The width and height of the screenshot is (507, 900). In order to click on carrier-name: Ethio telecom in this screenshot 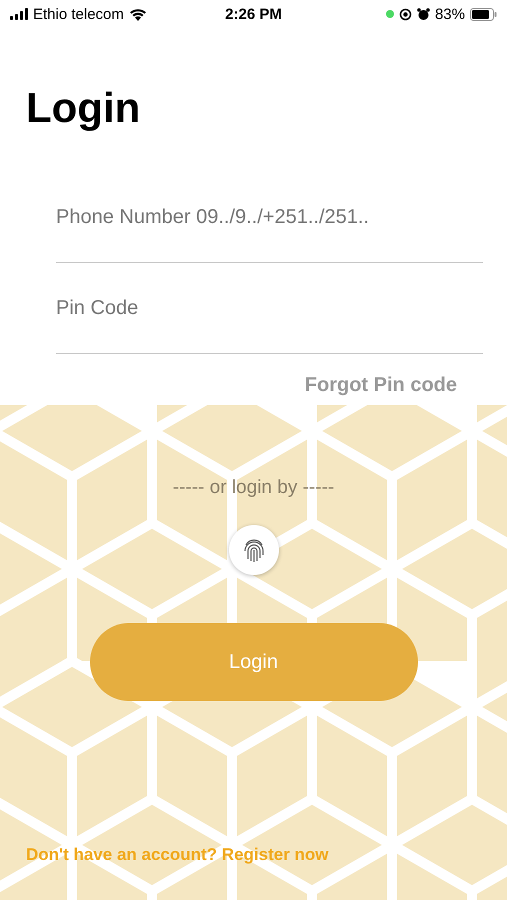, I will do `click(78, 14)`.